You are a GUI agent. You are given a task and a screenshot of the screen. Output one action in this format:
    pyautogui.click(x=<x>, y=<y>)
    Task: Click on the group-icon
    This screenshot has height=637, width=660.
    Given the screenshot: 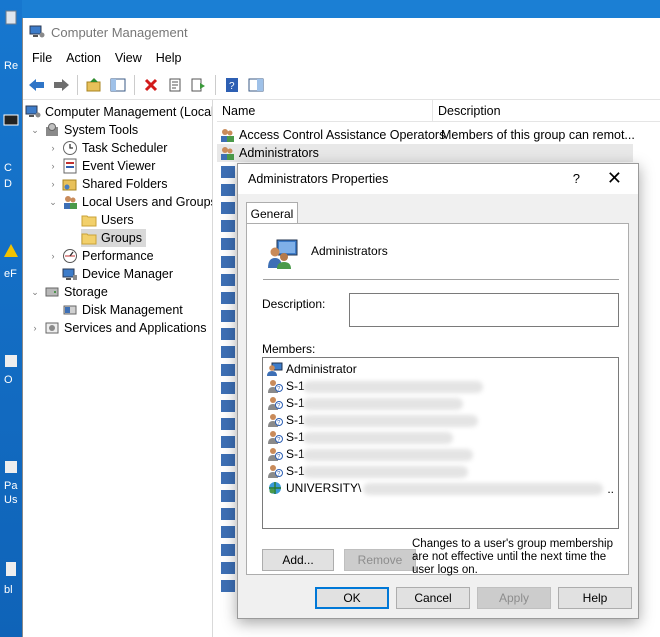 What is the action you would take?
    pyautogui.click(x=227, y=153)
    